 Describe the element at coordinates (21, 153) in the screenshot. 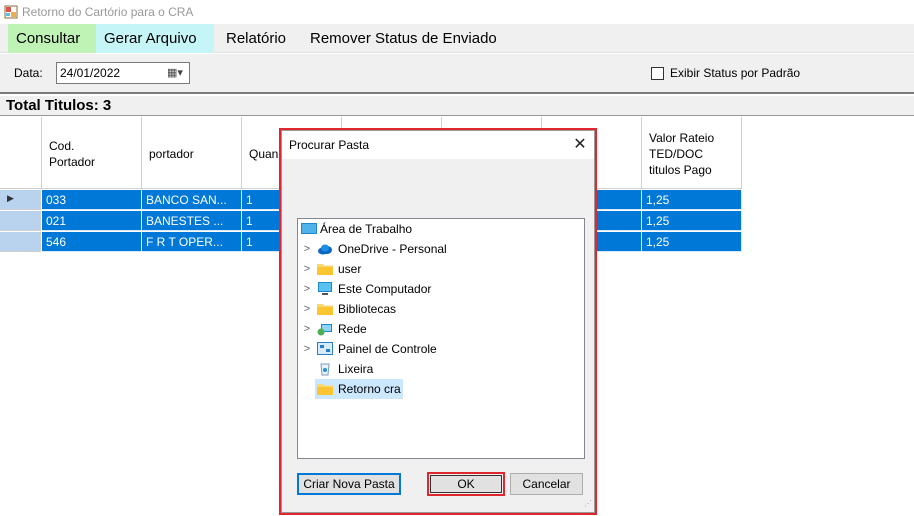

I see `grid-corner-header` at that location.